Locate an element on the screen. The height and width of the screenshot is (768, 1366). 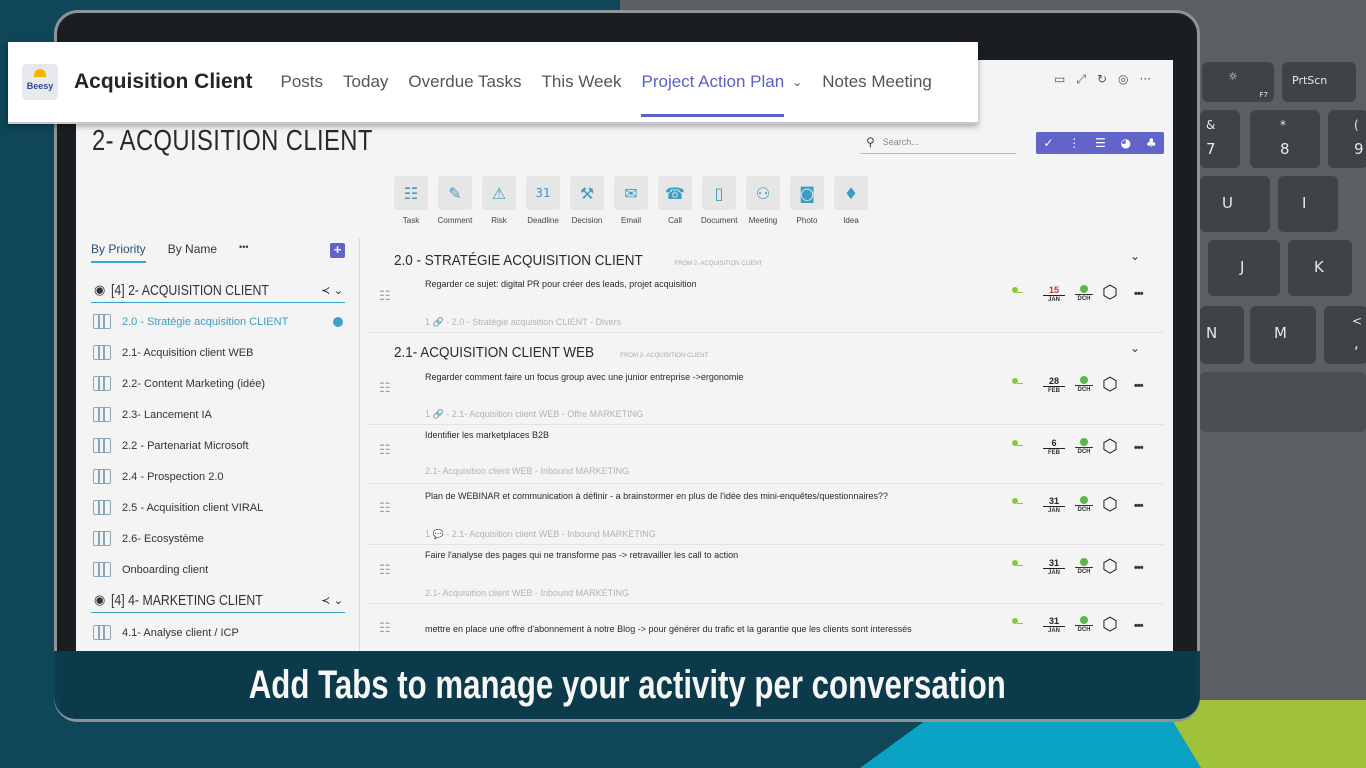
deadline-action-button: 31 Deadline is located at coordinates (543, 200).